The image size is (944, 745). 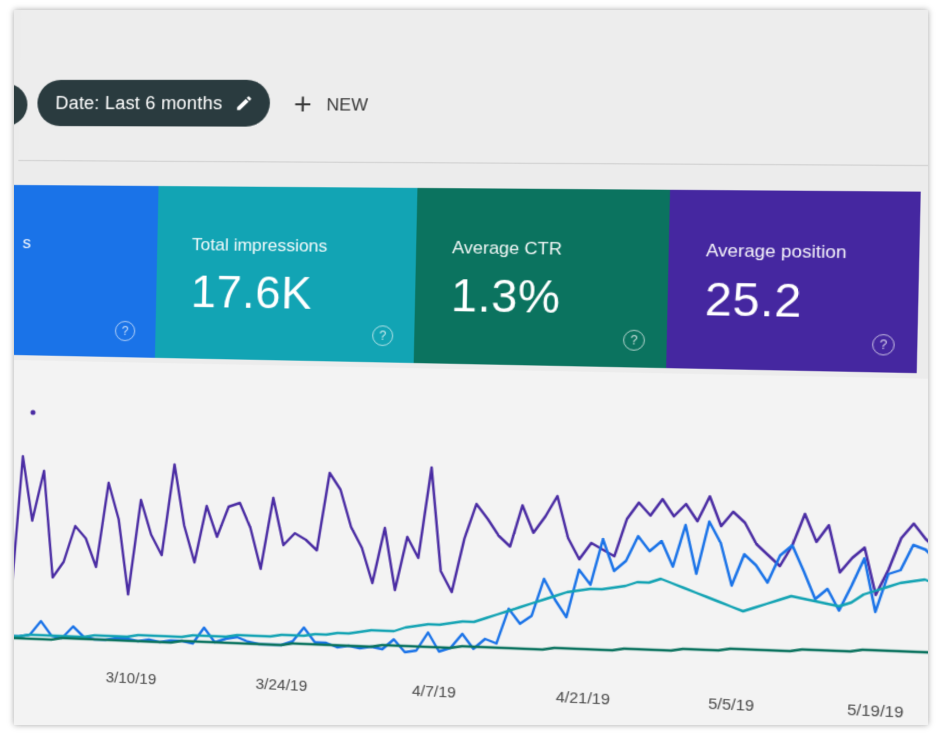 What do you see at coordinates (138, 102) in the screenshot?
I see `date-filter-label: Date: Last 6 months` at bounding box center [138, 102].